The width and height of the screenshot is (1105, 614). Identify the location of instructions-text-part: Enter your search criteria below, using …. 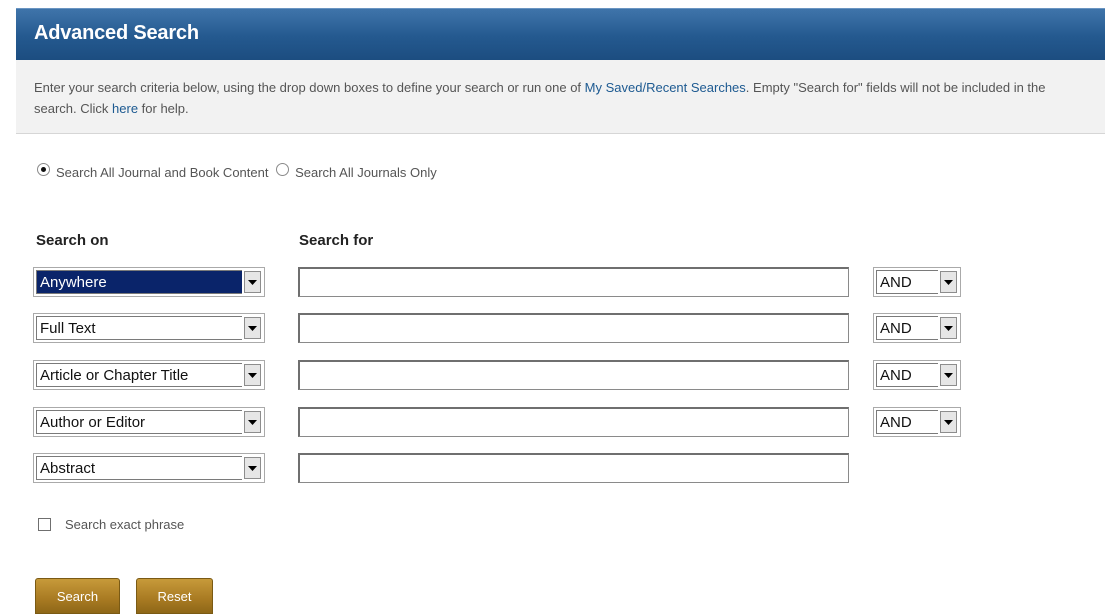
(309, 87).